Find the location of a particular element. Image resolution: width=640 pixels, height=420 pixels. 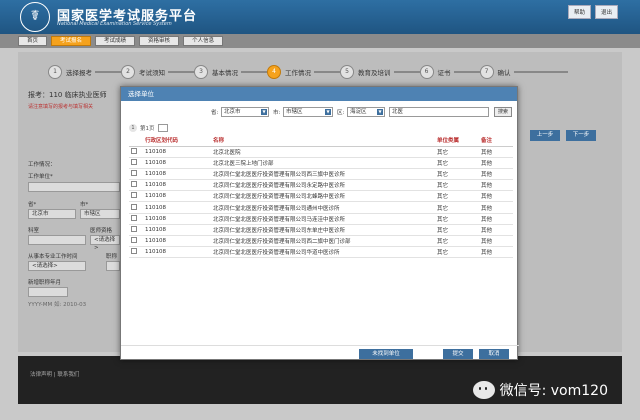

title-select is located at coordinates (113, 266).